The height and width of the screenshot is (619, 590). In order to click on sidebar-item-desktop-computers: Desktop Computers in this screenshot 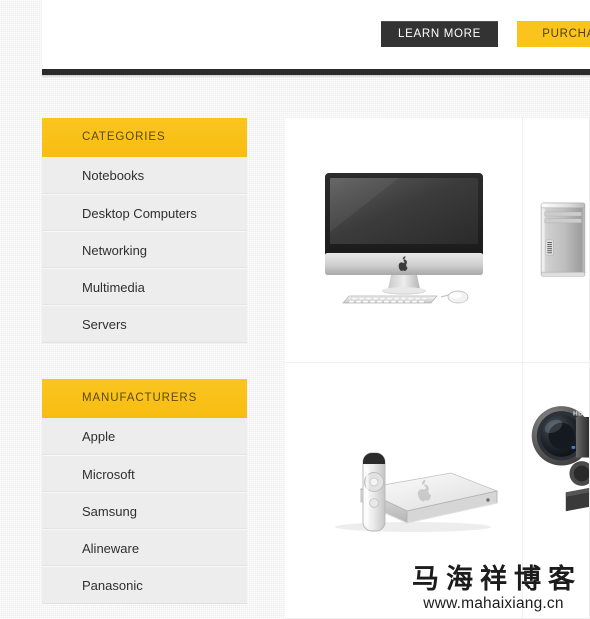, I will do `click(144, 212)`.